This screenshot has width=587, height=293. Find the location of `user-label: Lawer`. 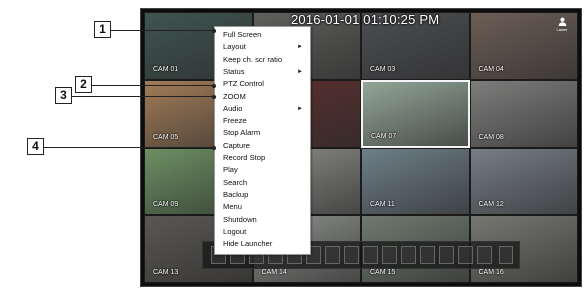

user-label: Lawer is located at coordinates (562, 29).